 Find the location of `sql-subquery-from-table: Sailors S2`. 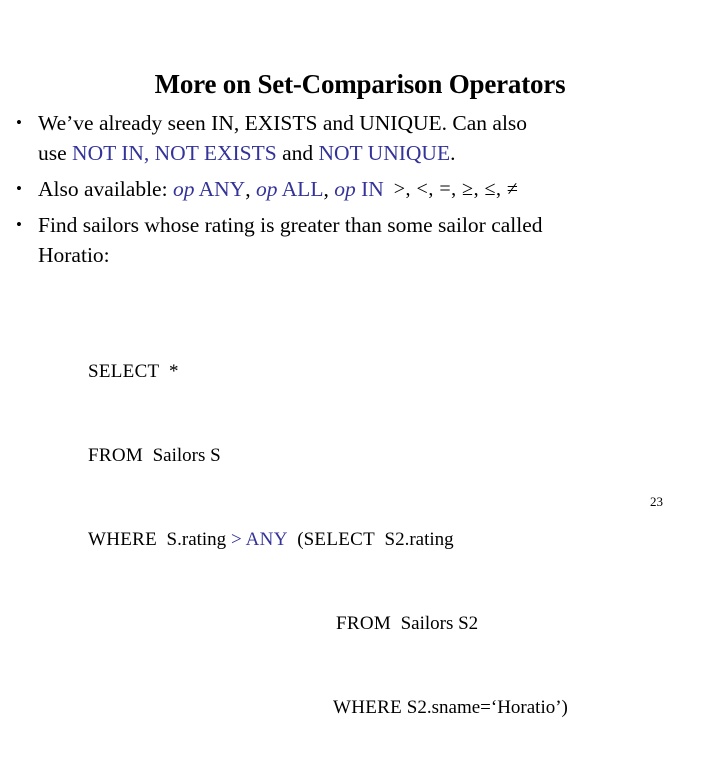

sql-subquery-from-table: Sailors S2 is located at coordinates (435, 623).